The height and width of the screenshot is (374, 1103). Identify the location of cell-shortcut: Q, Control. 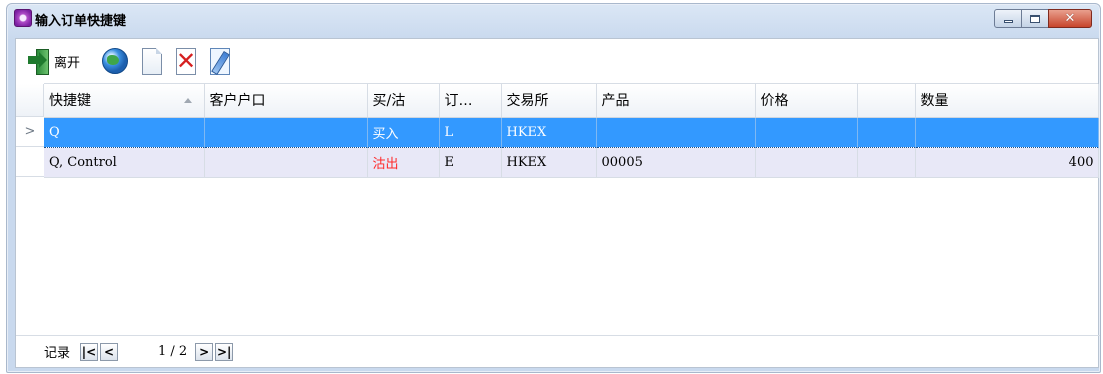
(124, 162).